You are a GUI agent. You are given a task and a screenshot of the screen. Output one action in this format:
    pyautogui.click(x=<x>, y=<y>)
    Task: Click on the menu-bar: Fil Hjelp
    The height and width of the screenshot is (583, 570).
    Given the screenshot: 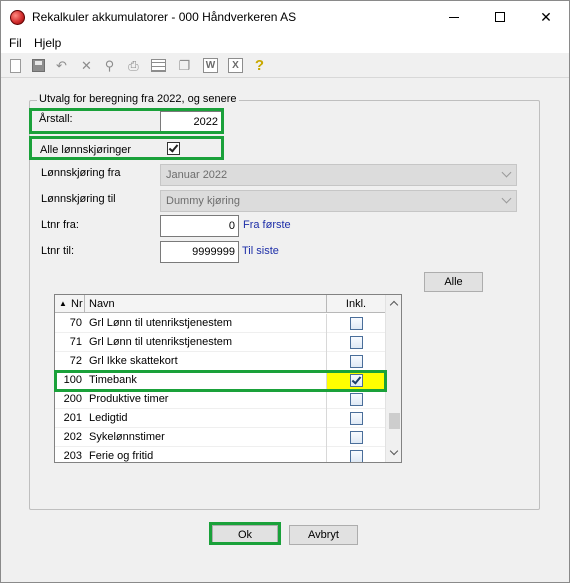 What is the action you would take?
    pyautogui.click(x=285, y=43)
    